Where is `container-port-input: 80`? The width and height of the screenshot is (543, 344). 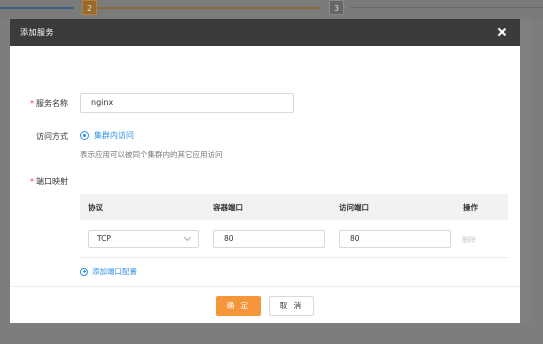 container-port-input: 80 is located at coordinates (269, 239).